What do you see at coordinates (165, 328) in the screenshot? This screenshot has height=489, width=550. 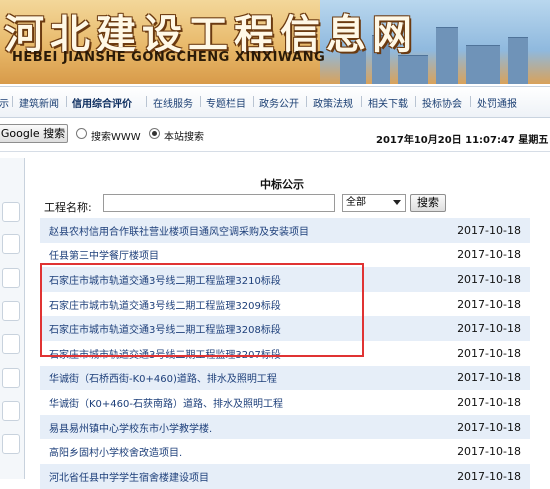 I see `list-item-title: 石家庄市城市轨道交通3号线二期工程监理3208标段` at bounding box center [165, 328].